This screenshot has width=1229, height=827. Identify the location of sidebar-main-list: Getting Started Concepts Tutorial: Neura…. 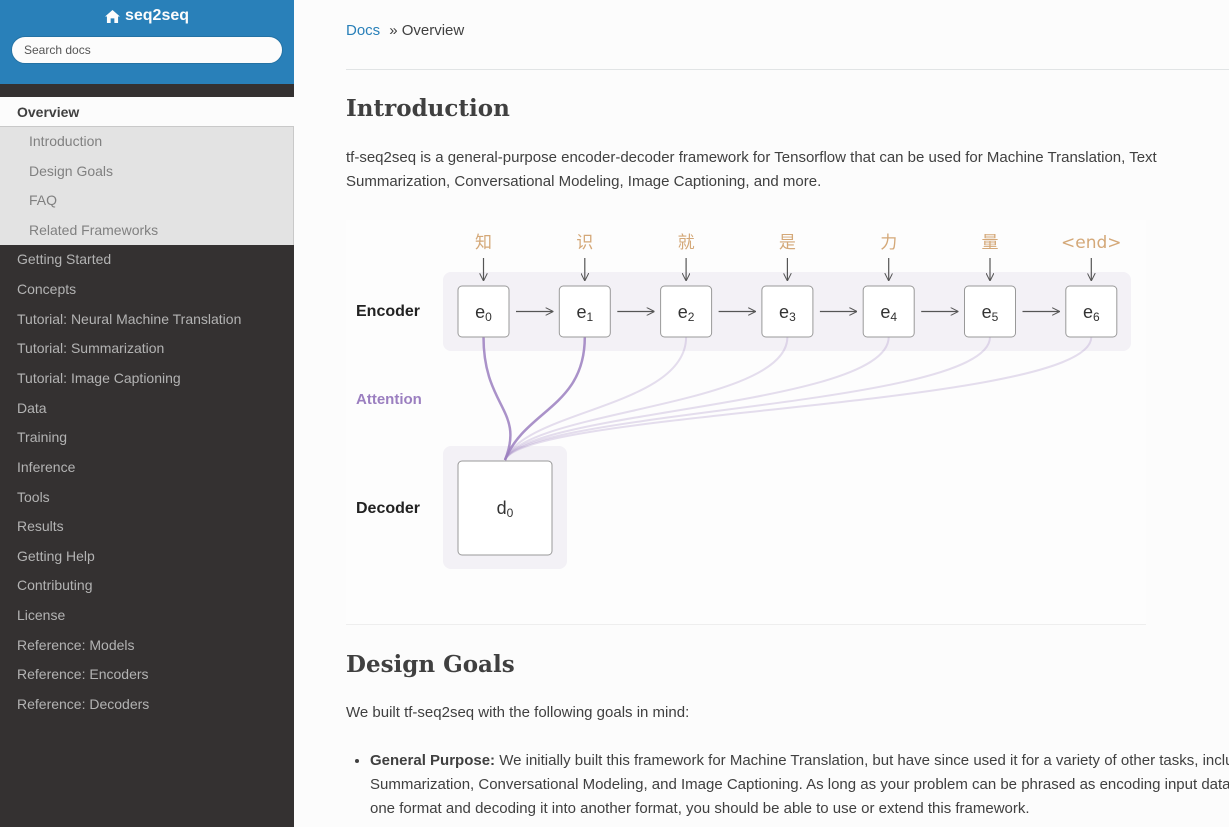
(147, 482).